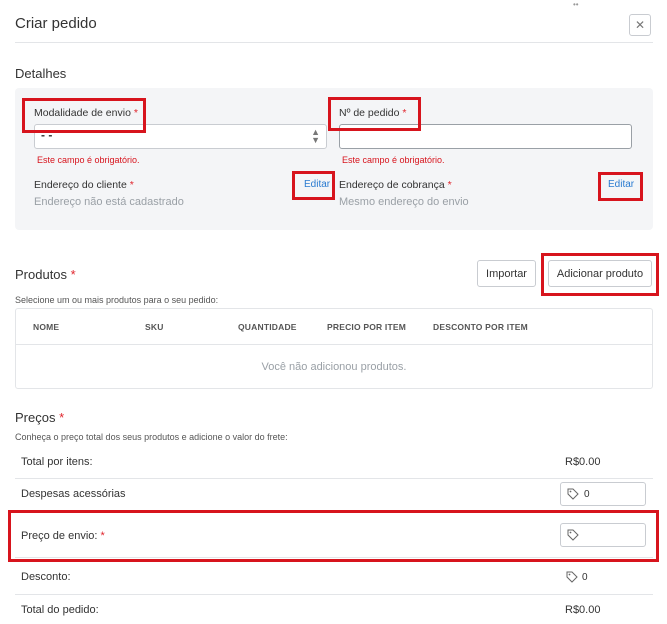 The height and width of the screenshot is (624, 667). I want to click on order-number-error: Este campo é obrigatório., so click(393, 160).